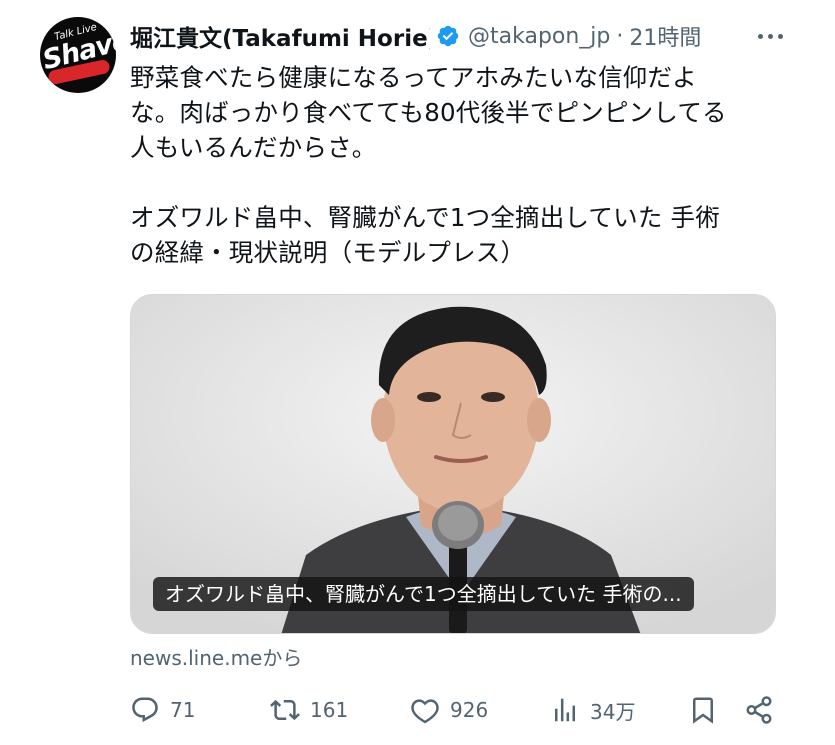 This screenshot has height=745, width=835. I want to click on avatar: Talk Live Shave, so click(78, 55).